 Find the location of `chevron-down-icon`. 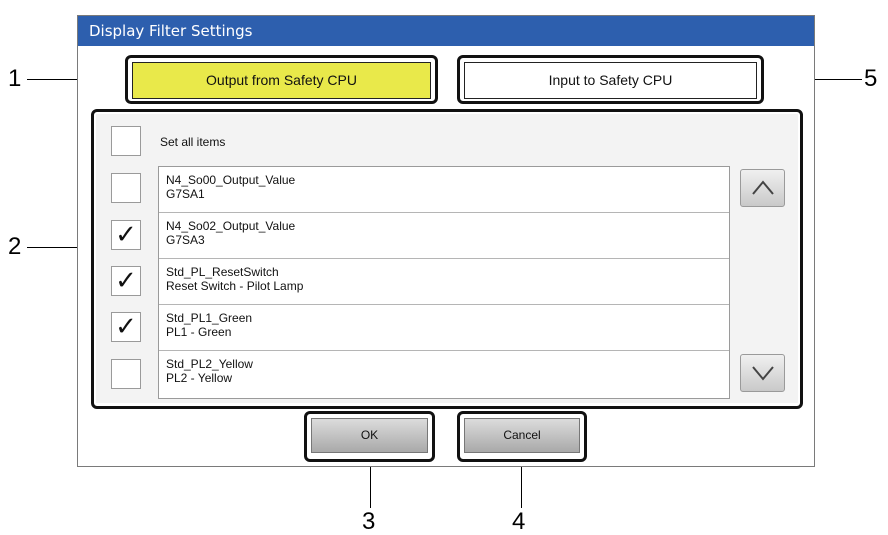

chevron-down-icon is located at coordinates (763, 373).